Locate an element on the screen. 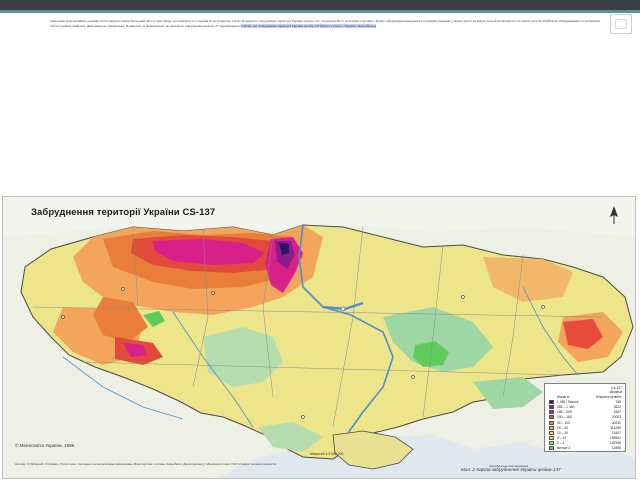 This screenshot has height=480, width=640. slide-top-bar is located at coordinates (320, 5).